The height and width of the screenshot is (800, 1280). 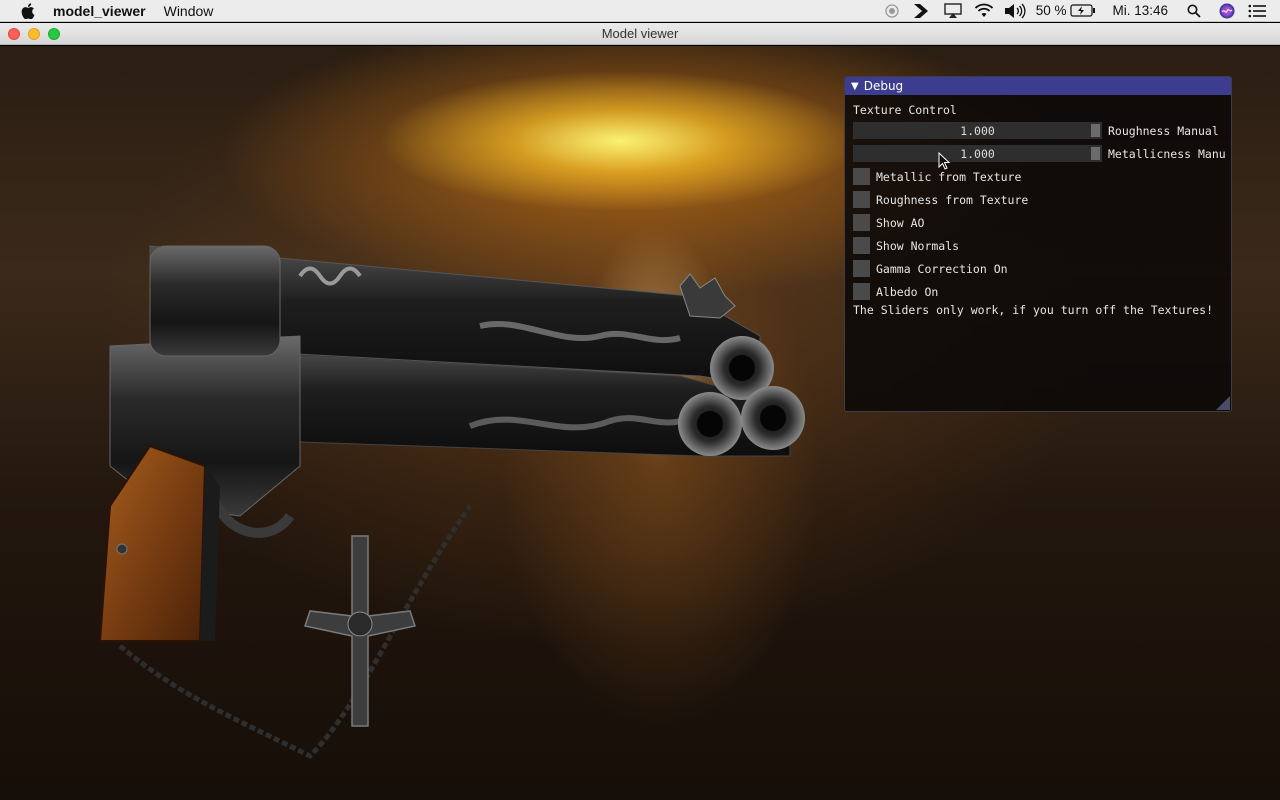 What do you see at coordinates (1227, 11) in the screenshot?
I see `siri-icon` at bounding box center [1227, 11].